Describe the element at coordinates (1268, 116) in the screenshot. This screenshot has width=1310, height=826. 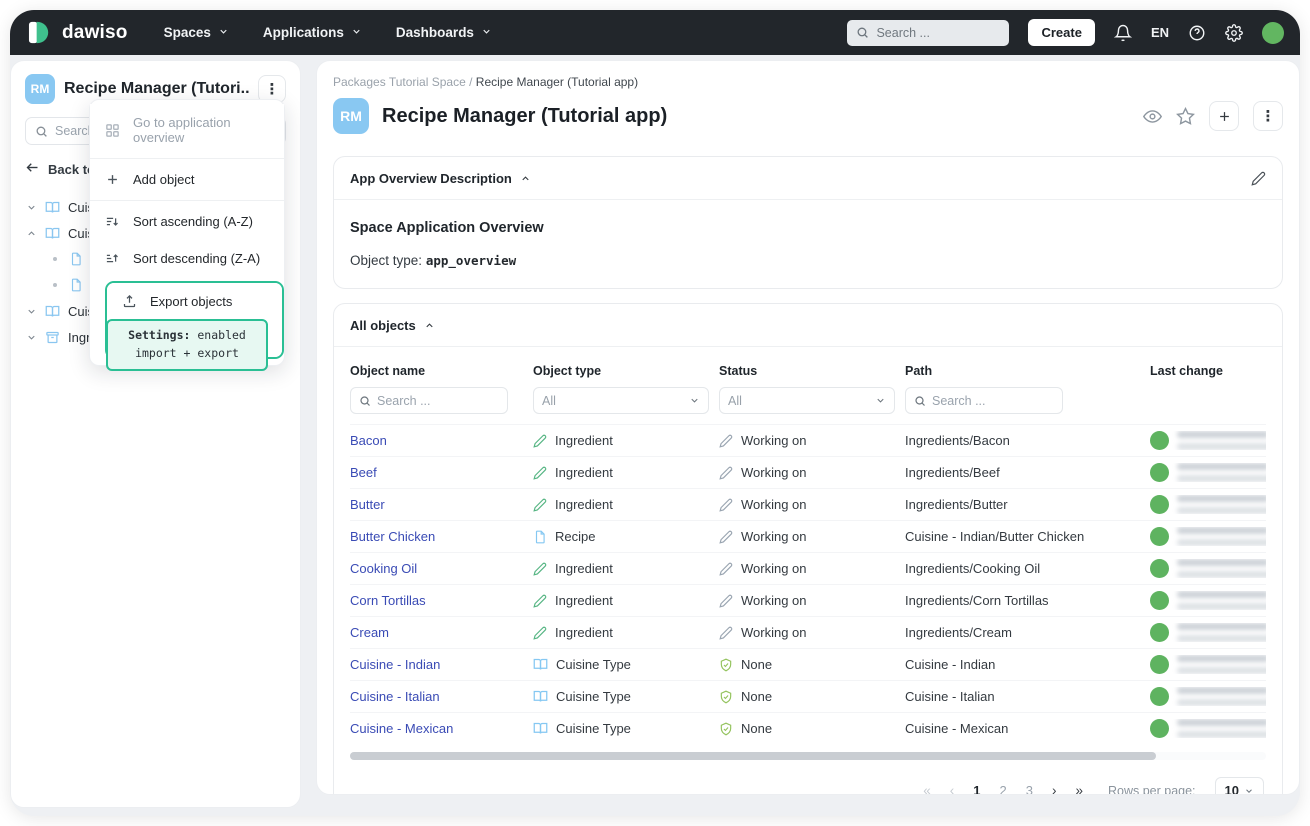
I see `more-kebab-button: ⋮` at that location.